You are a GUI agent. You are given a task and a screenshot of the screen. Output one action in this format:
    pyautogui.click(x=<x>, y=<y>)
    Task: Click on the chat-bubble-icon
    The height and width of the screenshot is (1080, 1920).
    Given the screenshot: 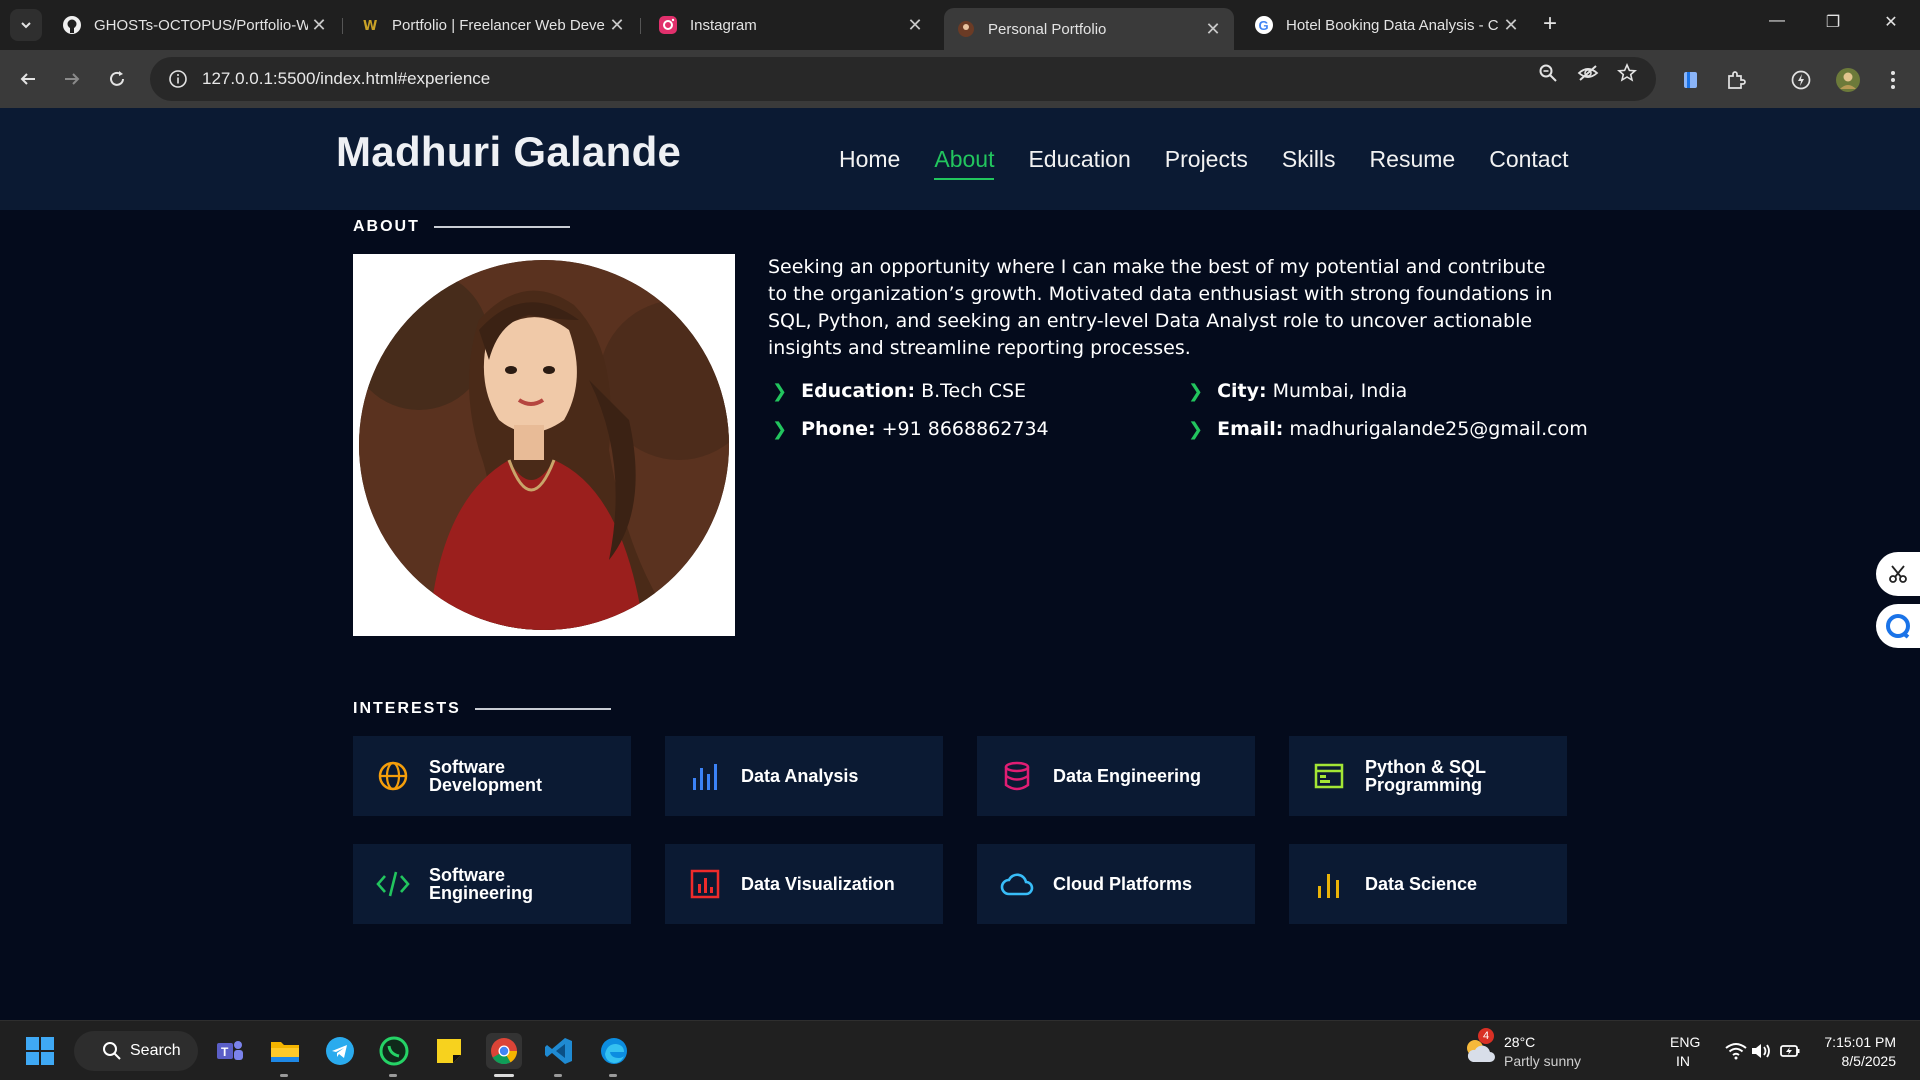 What is the action you would take?
    pyautogui.click(x=1898, y=626)
    